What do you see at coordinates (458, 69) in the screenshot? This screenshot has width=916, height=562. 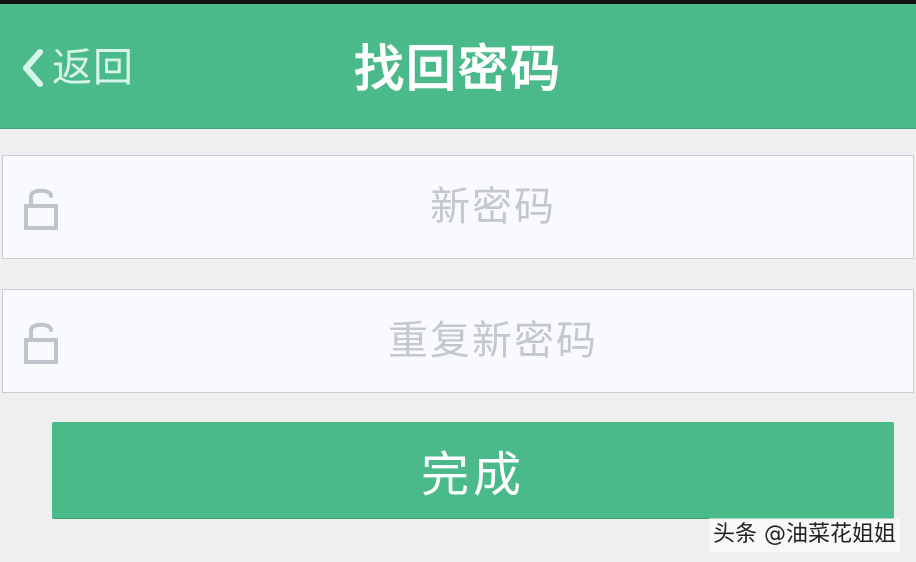 I see `page-title: 找回密码` at bounding box center [458, 69].